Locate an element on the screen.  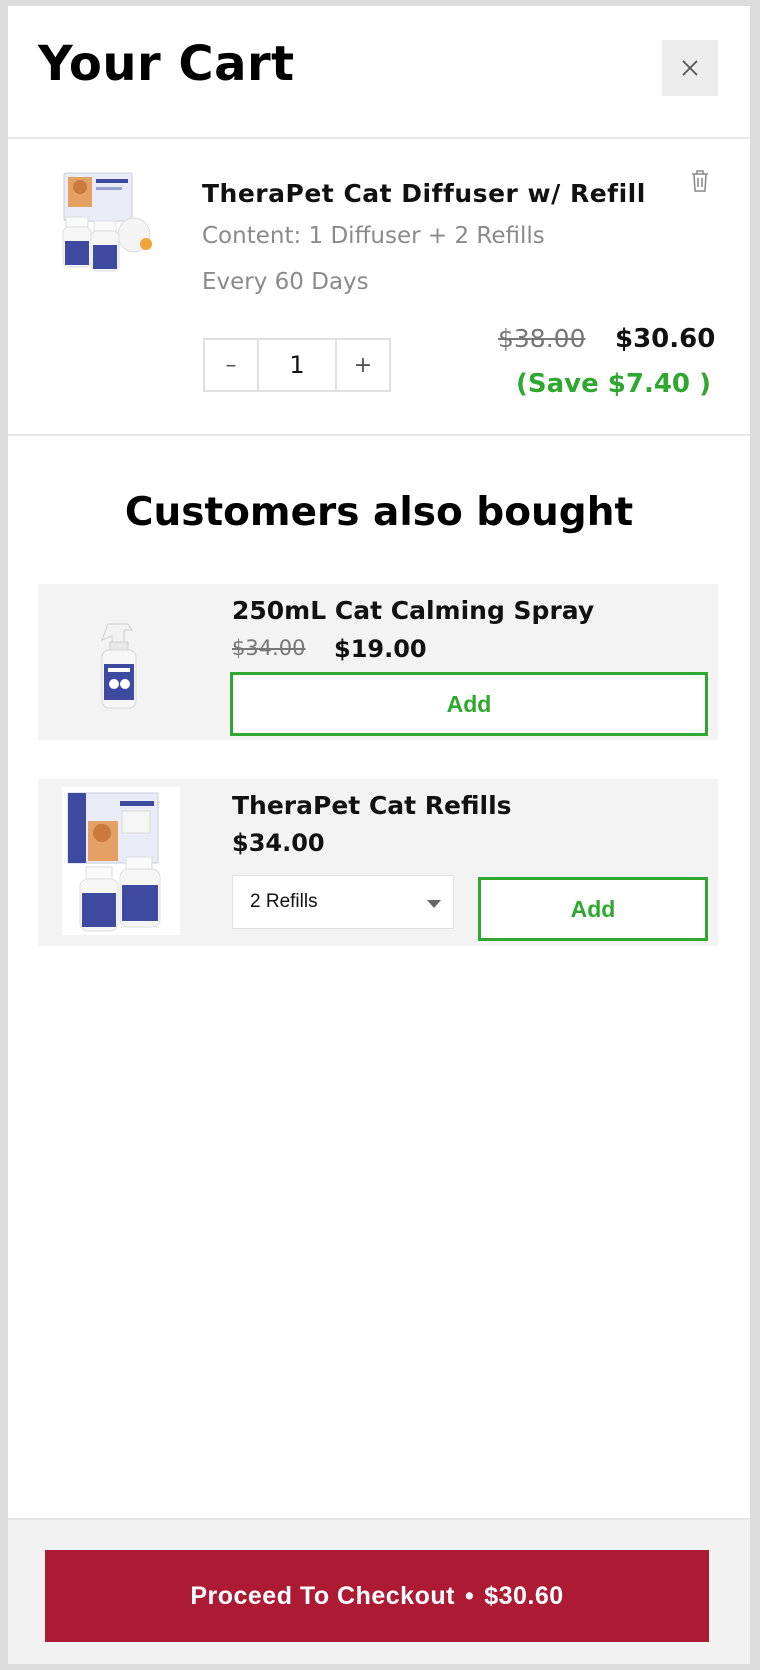
checkout-total: $30.60 is located at coordinates (524, 1595).